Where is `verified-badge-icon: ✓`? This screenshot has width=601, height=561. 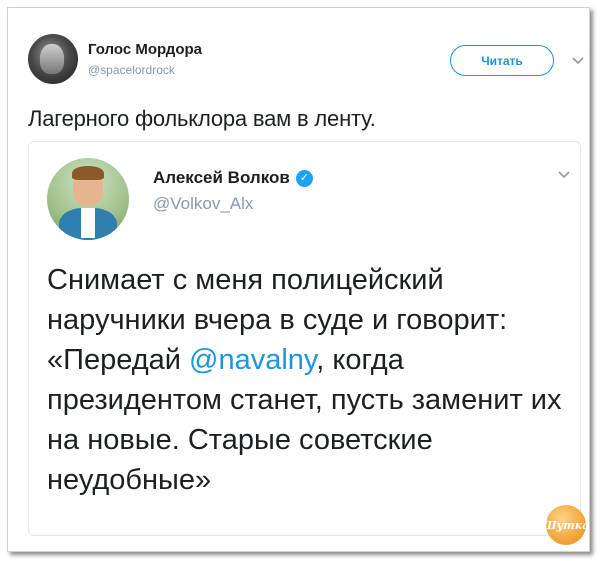
verified-badge-icon: ✓ is located at coordinates (304, 178).